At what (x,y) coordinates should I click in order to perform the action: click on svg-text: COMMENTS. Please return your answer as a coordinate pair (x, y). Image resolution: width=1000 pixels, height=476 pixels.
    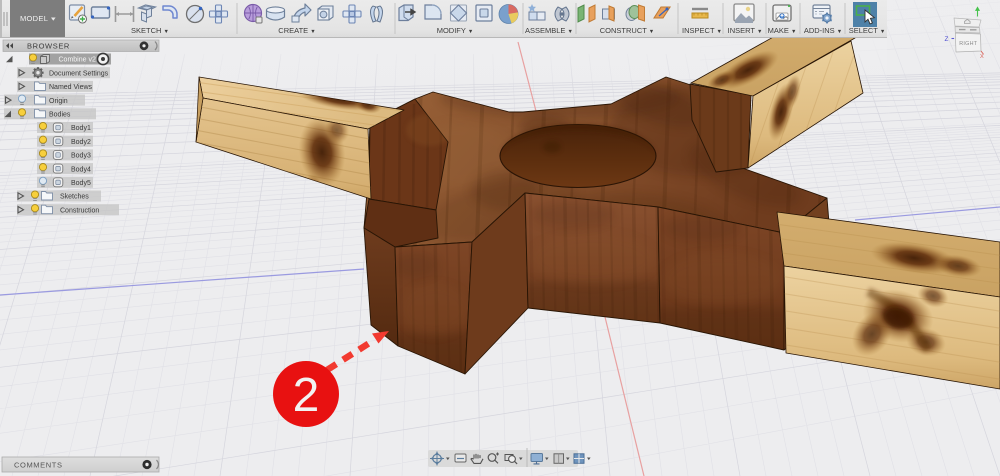
    Looking at the image, I should click on (38, 465).